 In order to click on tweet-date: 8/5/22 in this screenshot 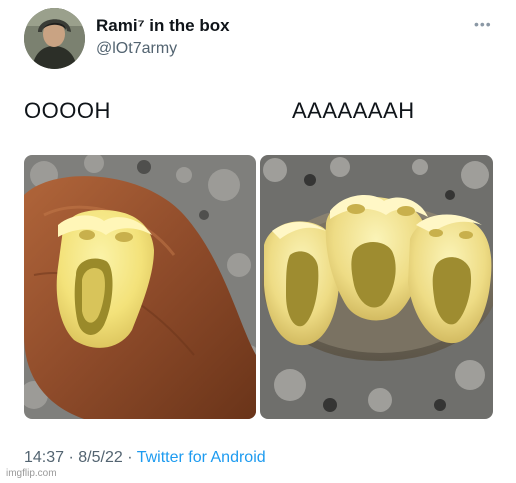, I will do `click(100, 457)`.